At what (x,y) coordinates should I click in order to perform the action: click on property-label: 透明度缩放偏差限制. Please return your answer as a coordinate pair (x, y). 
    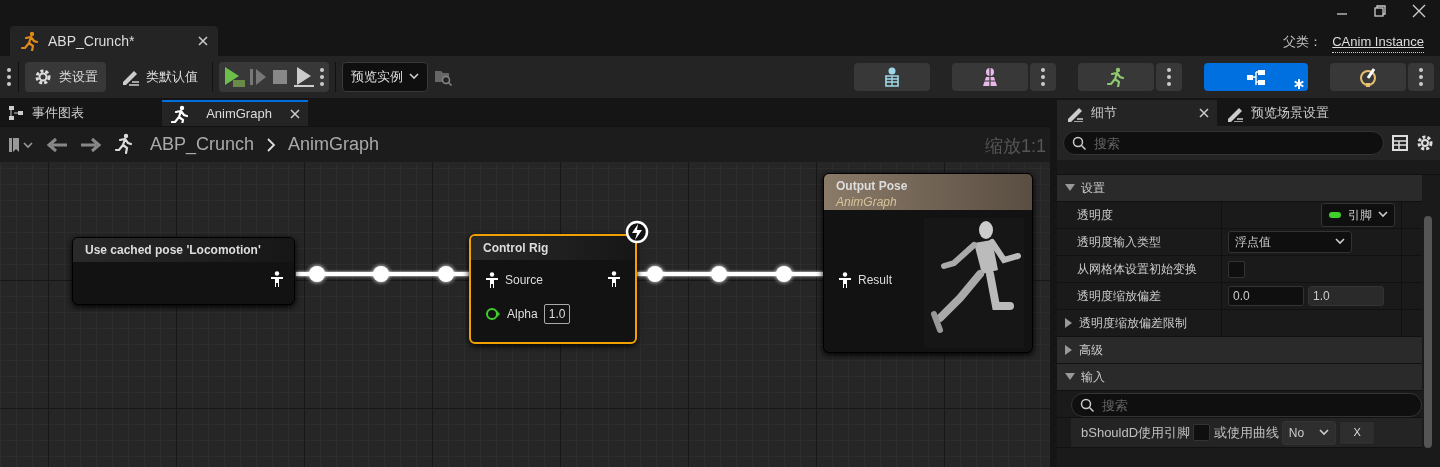
    Looking at the image, I should click on (1133, 323).